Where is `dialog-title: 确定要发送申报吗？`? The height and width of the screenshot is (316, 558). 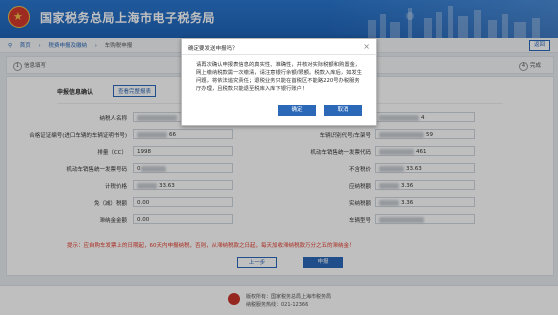 dialog-title: 确定要发送申报吗？ is located at coordinates (213, 49).